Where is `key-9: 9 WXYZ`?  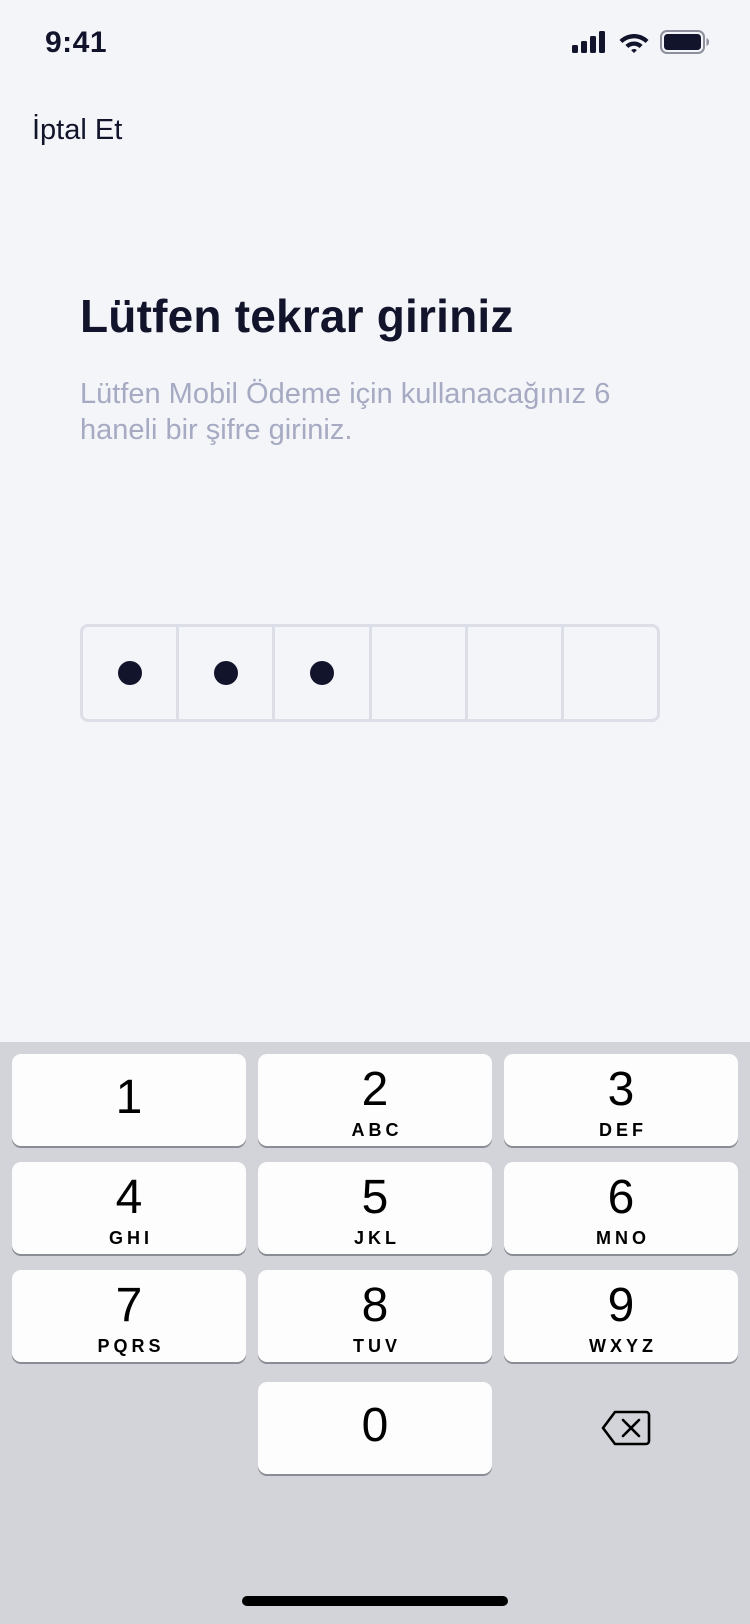
key-9: 9 WXYZ is located at coordinates (621, 1316).